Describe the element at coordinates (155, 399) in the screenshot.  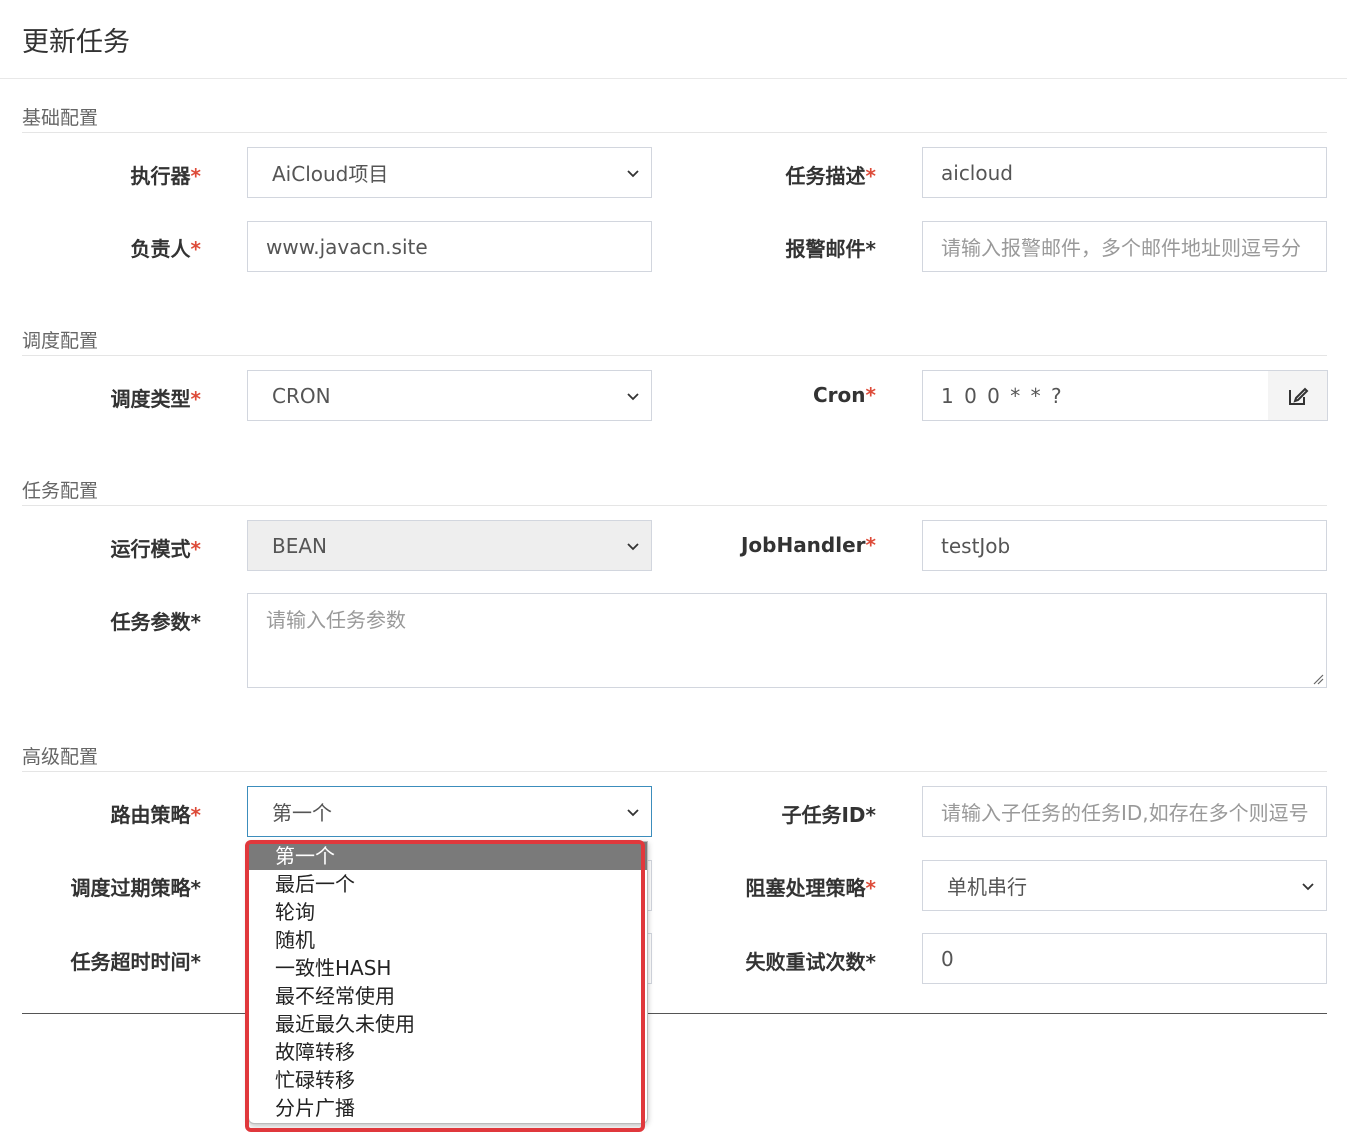
I see `schedule-type-label: 调度类型*` at that location.